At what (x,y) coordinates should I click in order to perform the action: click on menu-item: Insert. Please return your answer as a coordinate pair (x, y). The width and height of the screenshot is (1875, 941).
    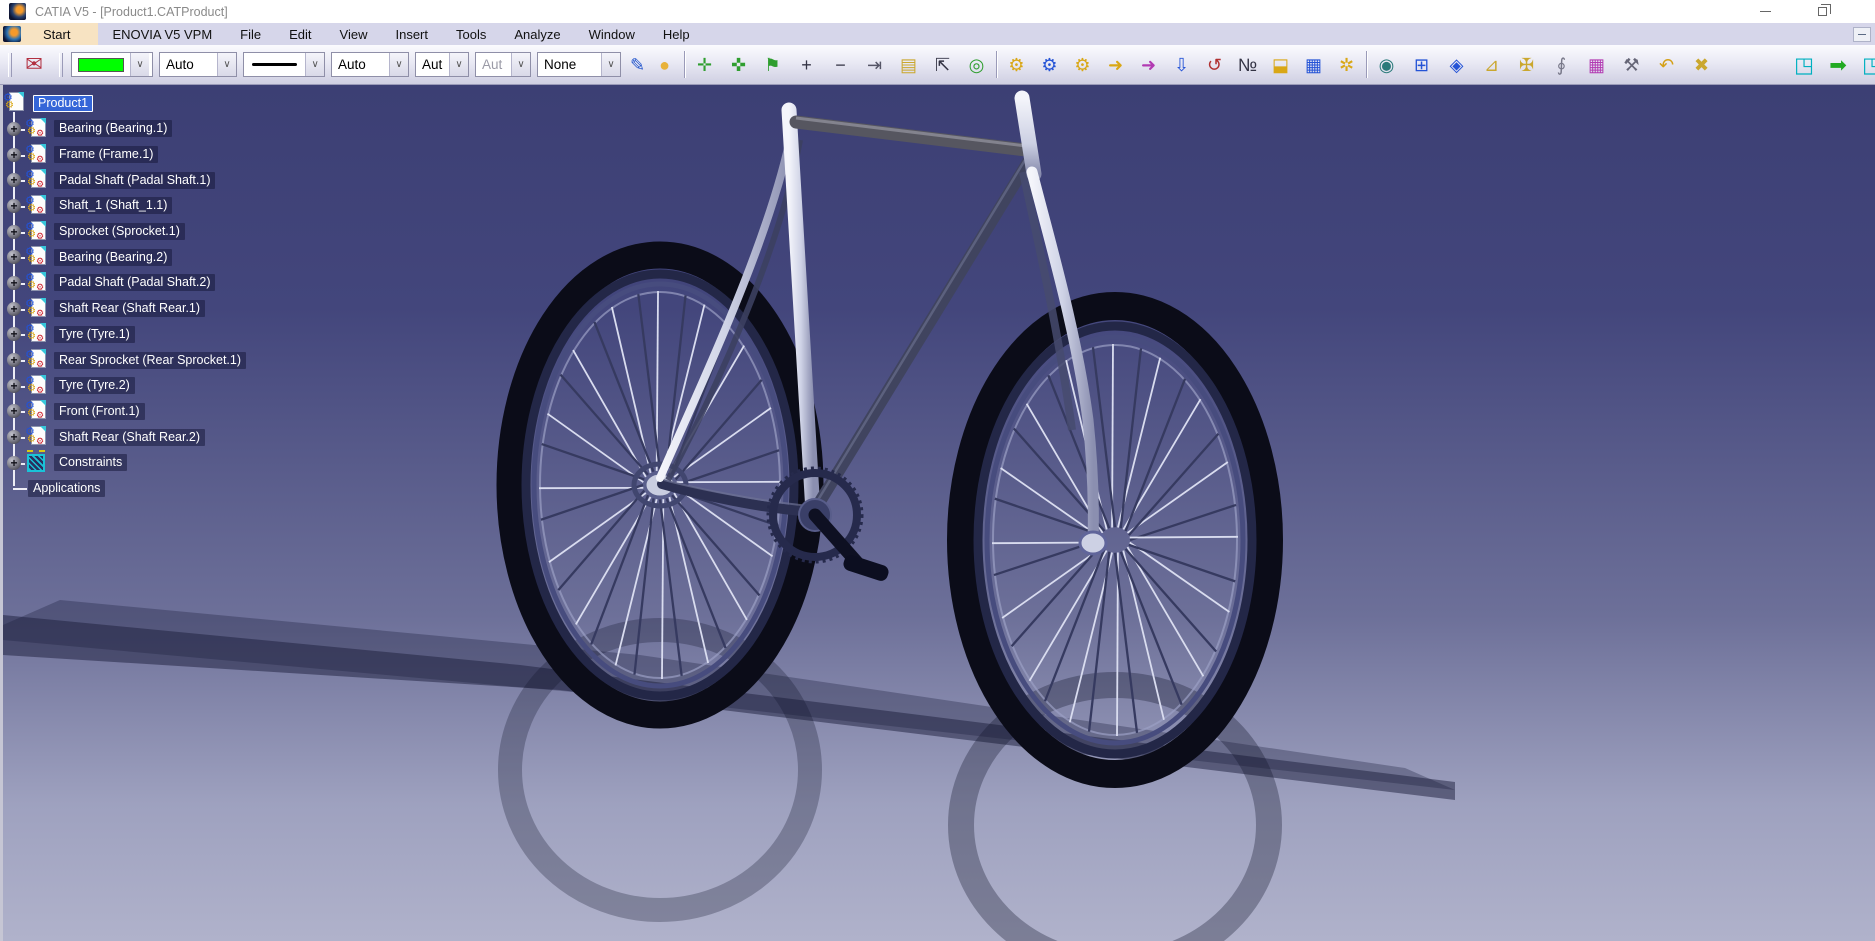
    Looking at the image, I should click on (411, 34).